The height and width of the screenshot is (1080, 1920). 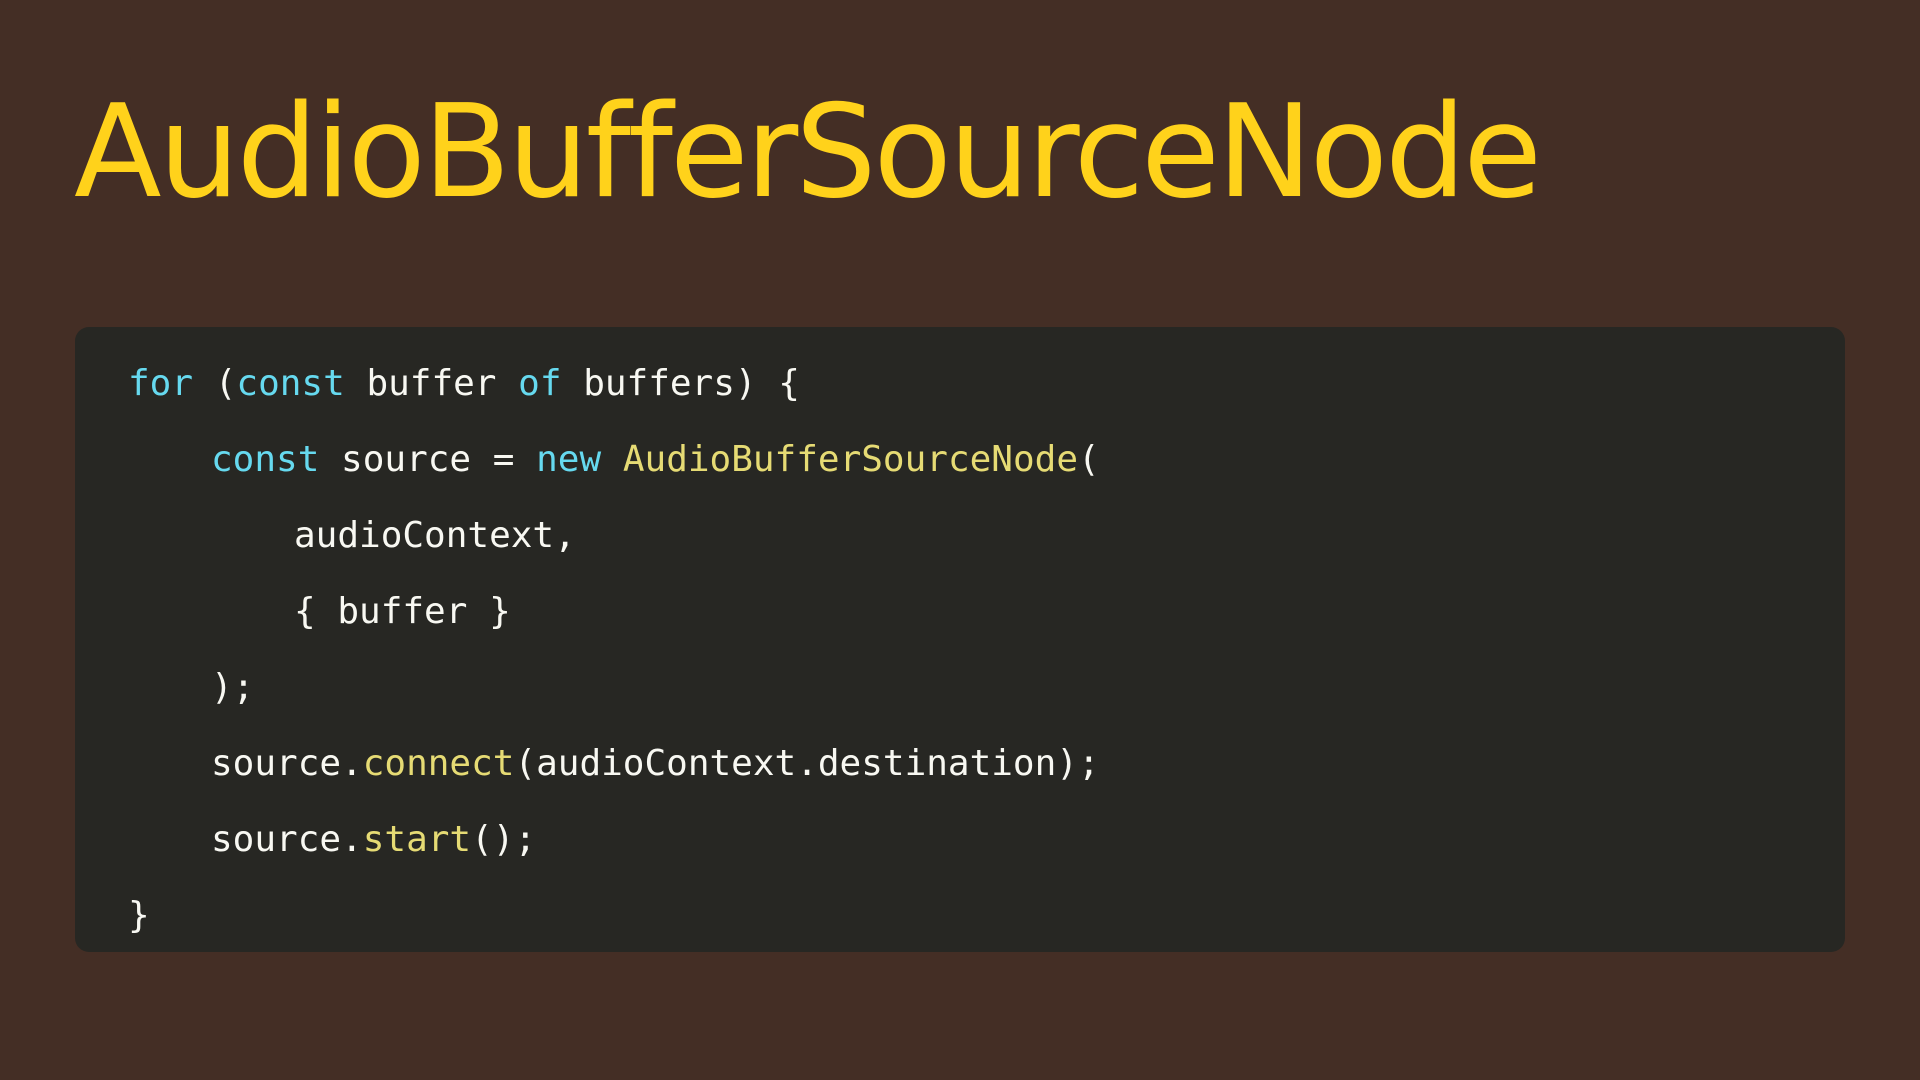 I want to click on code-token-plain: }, so click(x=139, y=915).